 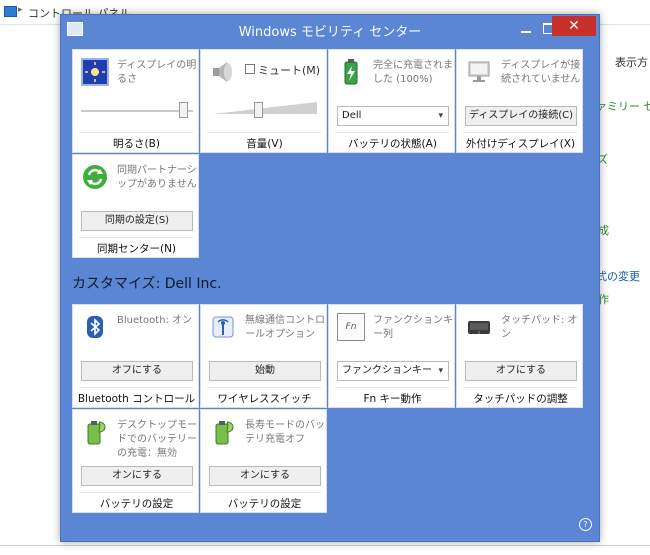 I want to click on bluetooth-label: Bluetooth コントロール, so click(x=136, y=399).